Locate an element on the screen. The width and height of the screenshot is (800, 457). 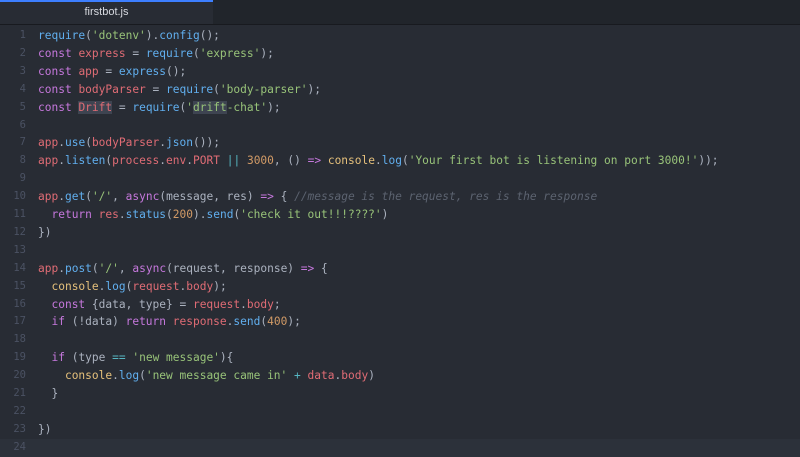
code-line: 23}) is located at coordinates (400, 430).